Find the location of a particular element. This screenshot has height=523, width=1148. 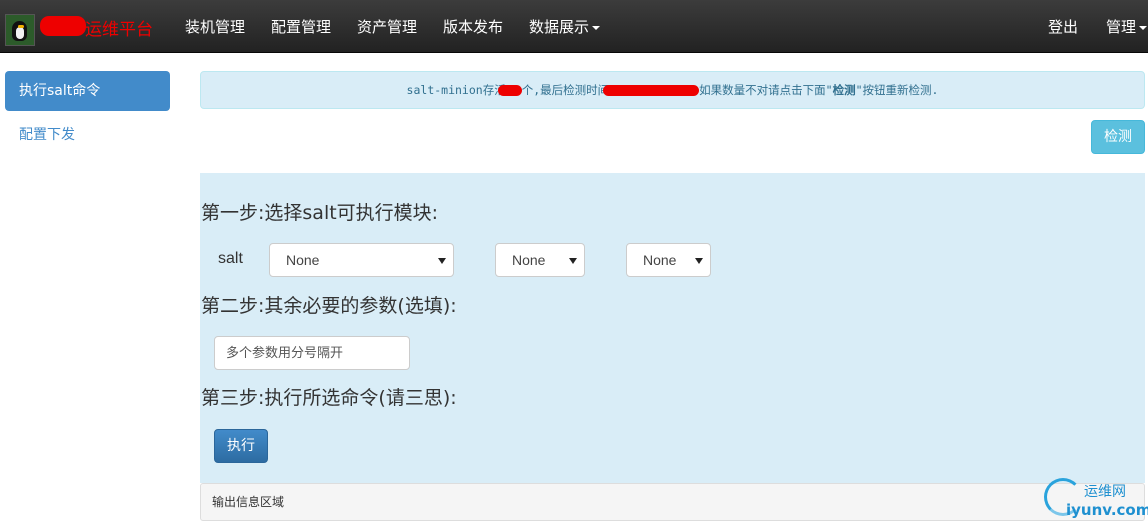

module-select-2: None is located at coordinates (540, 260).